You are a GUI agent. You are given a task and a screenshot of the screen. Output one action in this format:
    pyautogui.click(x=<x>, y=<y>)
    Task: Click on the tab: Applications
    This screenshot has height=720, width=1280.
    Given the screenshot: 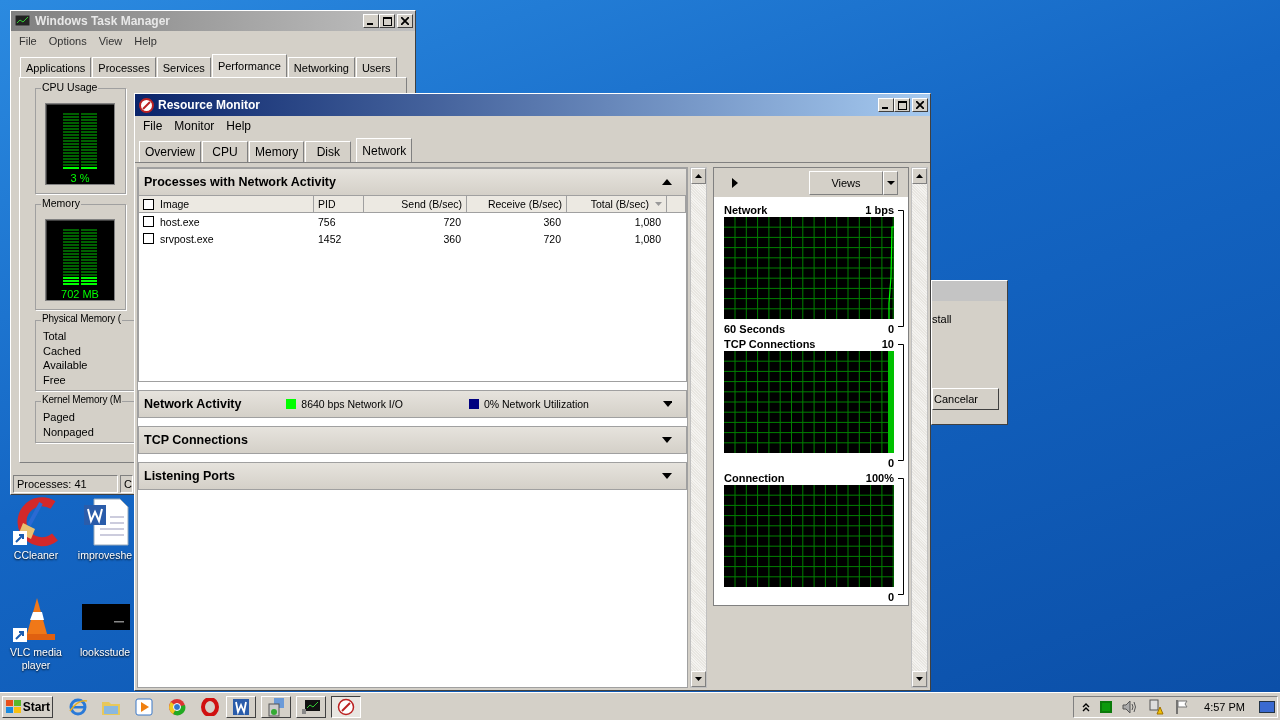 What is the action you would take?
    pyautogui.click(x=56, y=67)
    